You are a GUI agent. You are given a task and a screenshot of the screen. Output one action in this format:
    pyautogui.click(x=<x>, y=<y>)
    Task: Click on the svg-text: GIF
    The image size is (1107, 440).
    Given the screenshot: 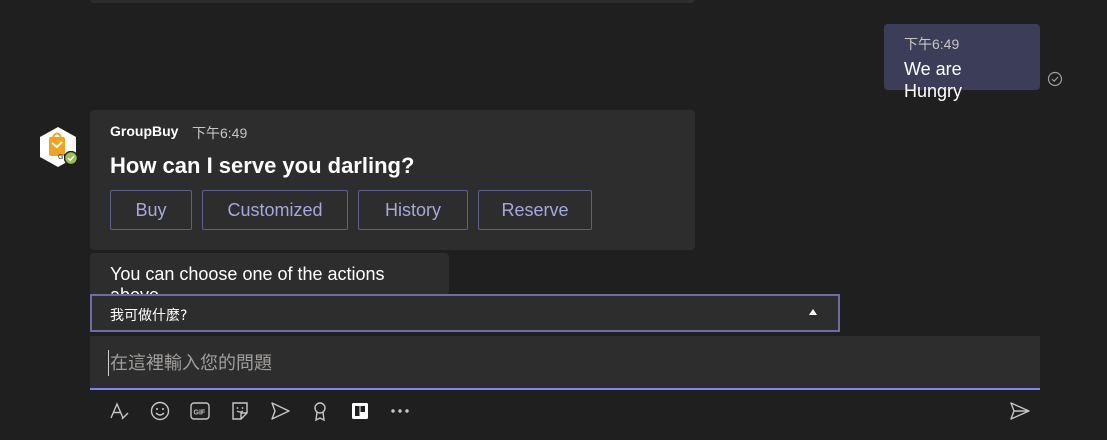 What is the action you would take?
    pyautogui.click(x=200, y=413)
    